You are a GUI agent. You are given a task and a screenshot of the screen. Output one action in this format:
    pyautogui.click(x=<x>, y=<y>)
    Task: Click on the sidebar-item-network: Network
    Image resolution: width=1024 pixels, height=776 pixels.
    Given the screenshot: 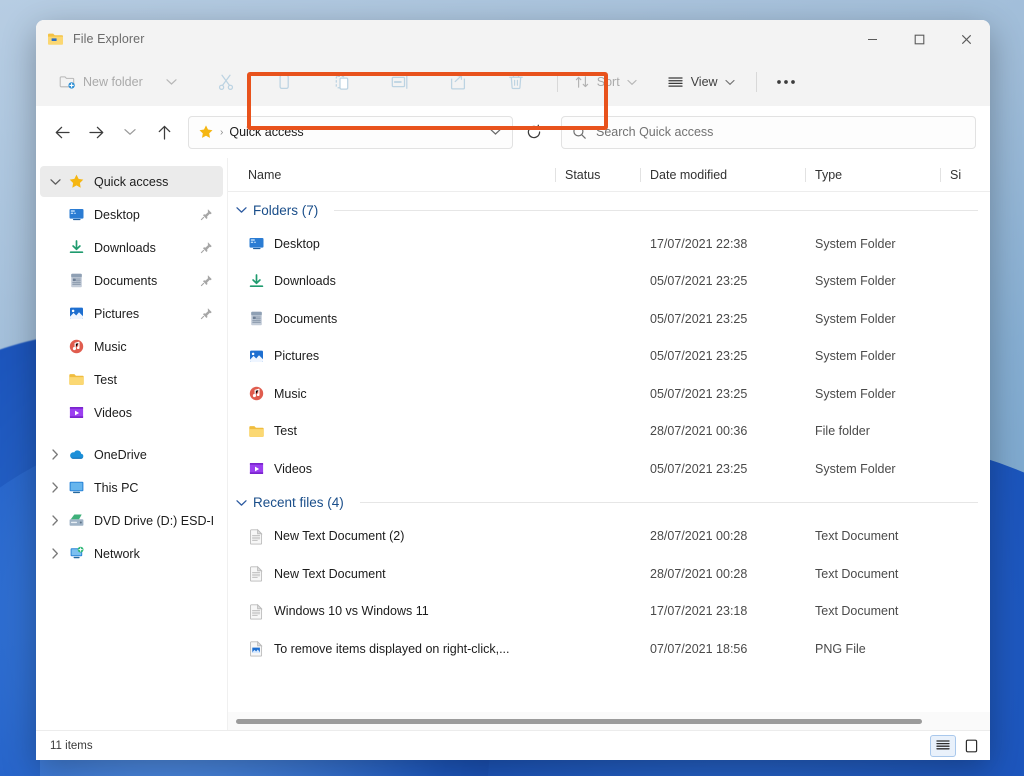 What is the action you would take?
    pyautogui.click(x=131, y=553)
    